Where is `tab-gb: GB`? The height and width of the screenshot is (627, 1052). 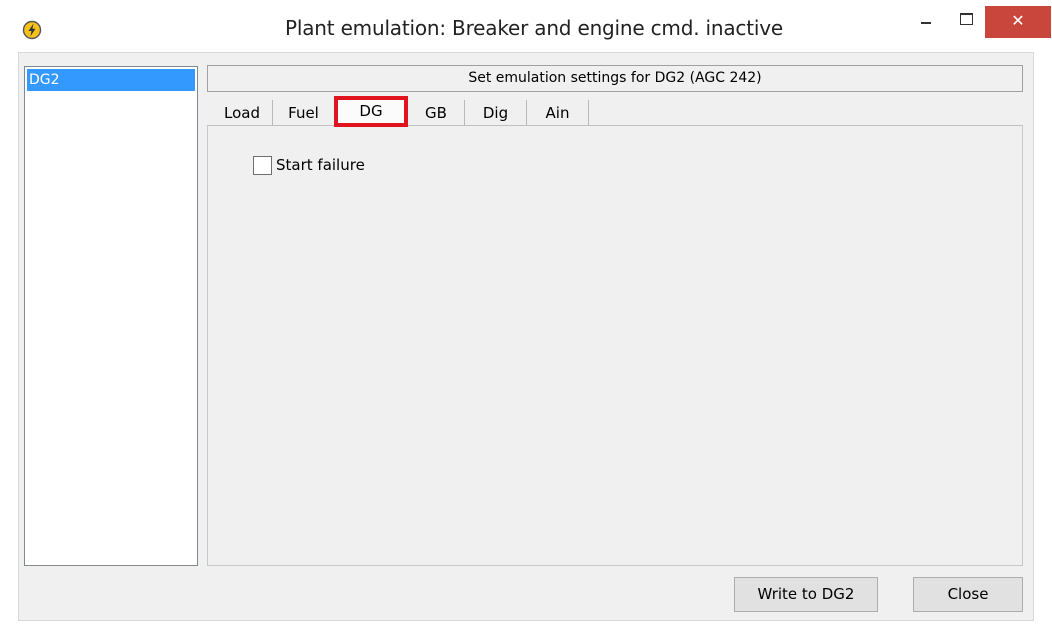
tab-gb: GB is located at coordinates (436, 113).